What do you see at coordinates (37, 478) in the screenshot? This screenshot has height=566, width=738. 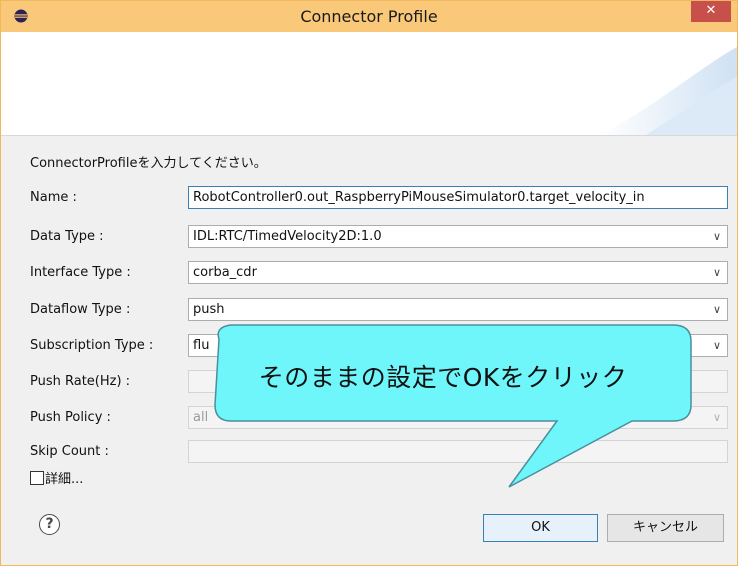 I see `details-checkbox` at bounding box center [37, 478].